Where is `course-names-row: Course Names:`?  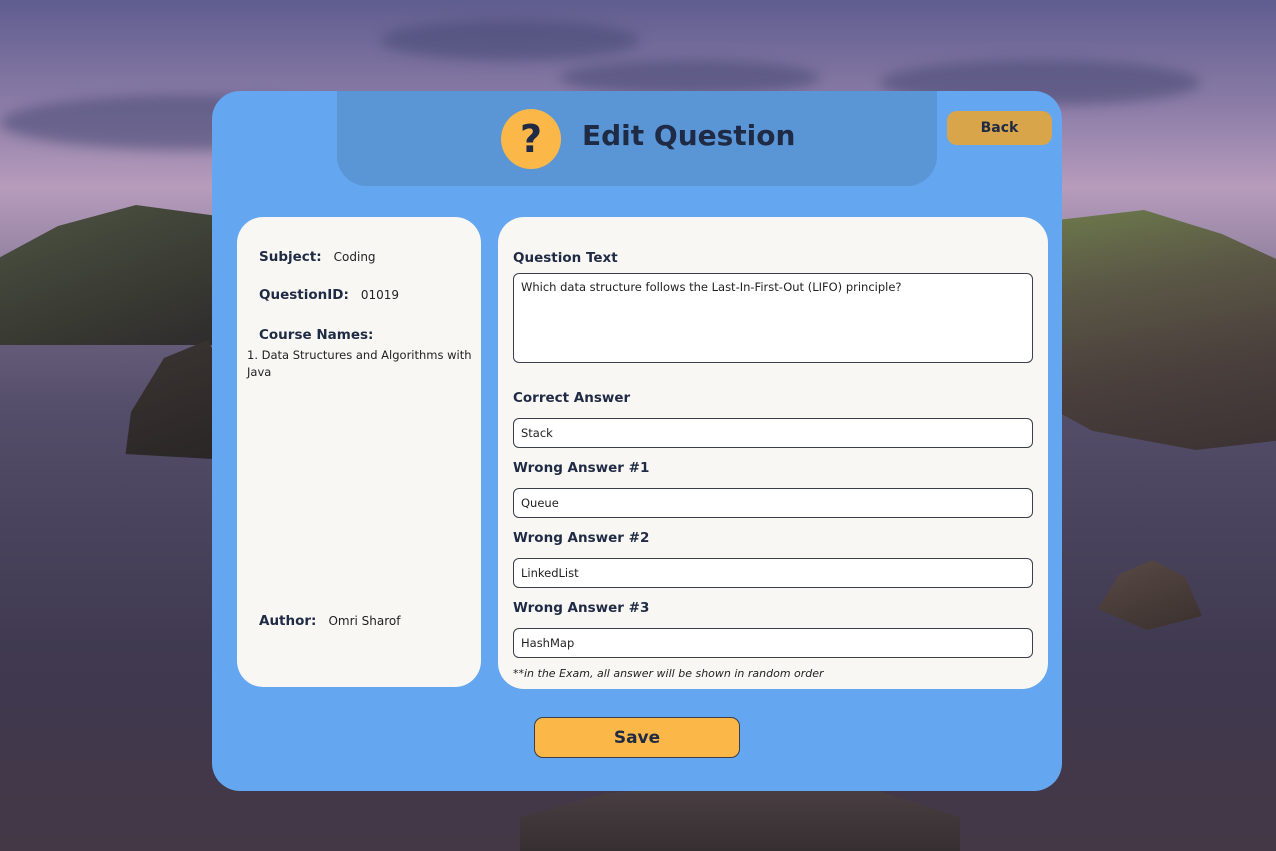 course-names-row: Course Names: is located at coordinates (316, 335).